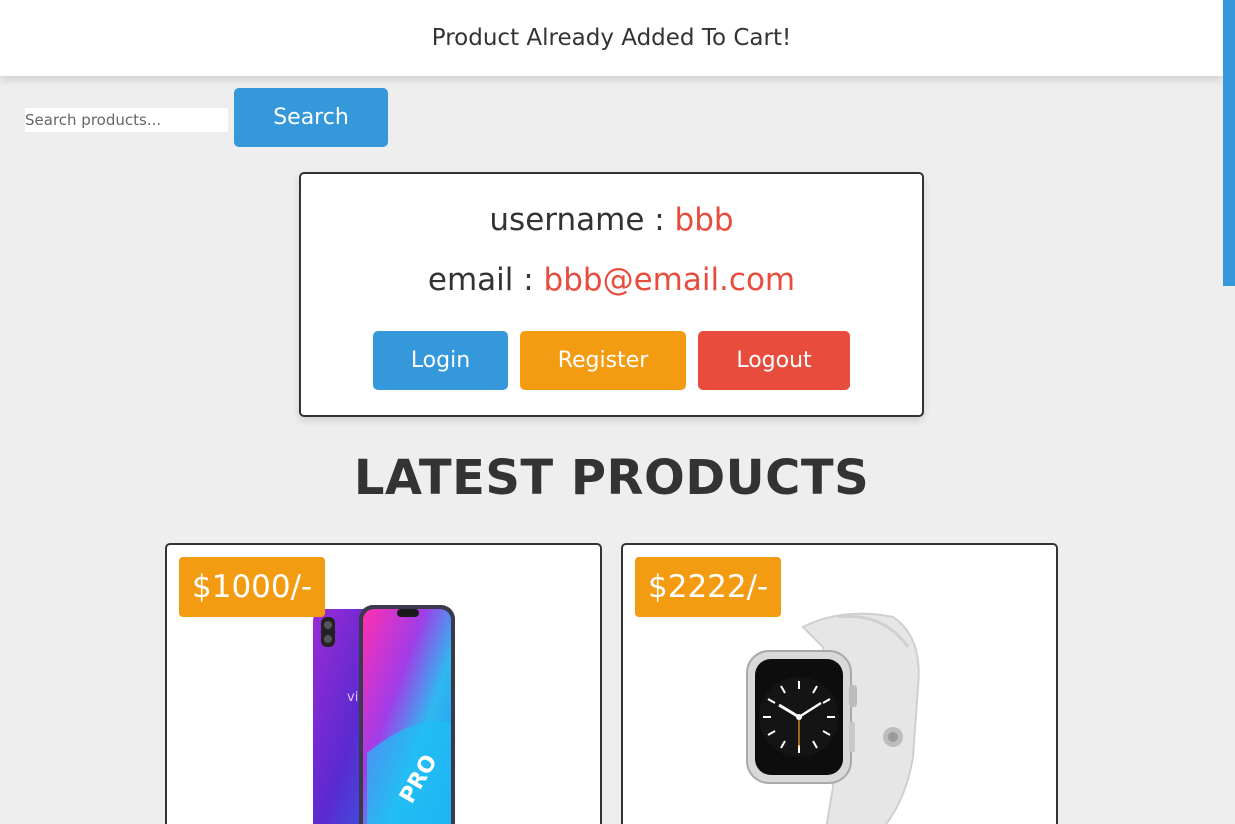 This screenshot has width=1235, height=824. What do you see at coordinates (704, 220) in the screenshot?
I see `username-value: bbb` at bounding box center [704, 220].